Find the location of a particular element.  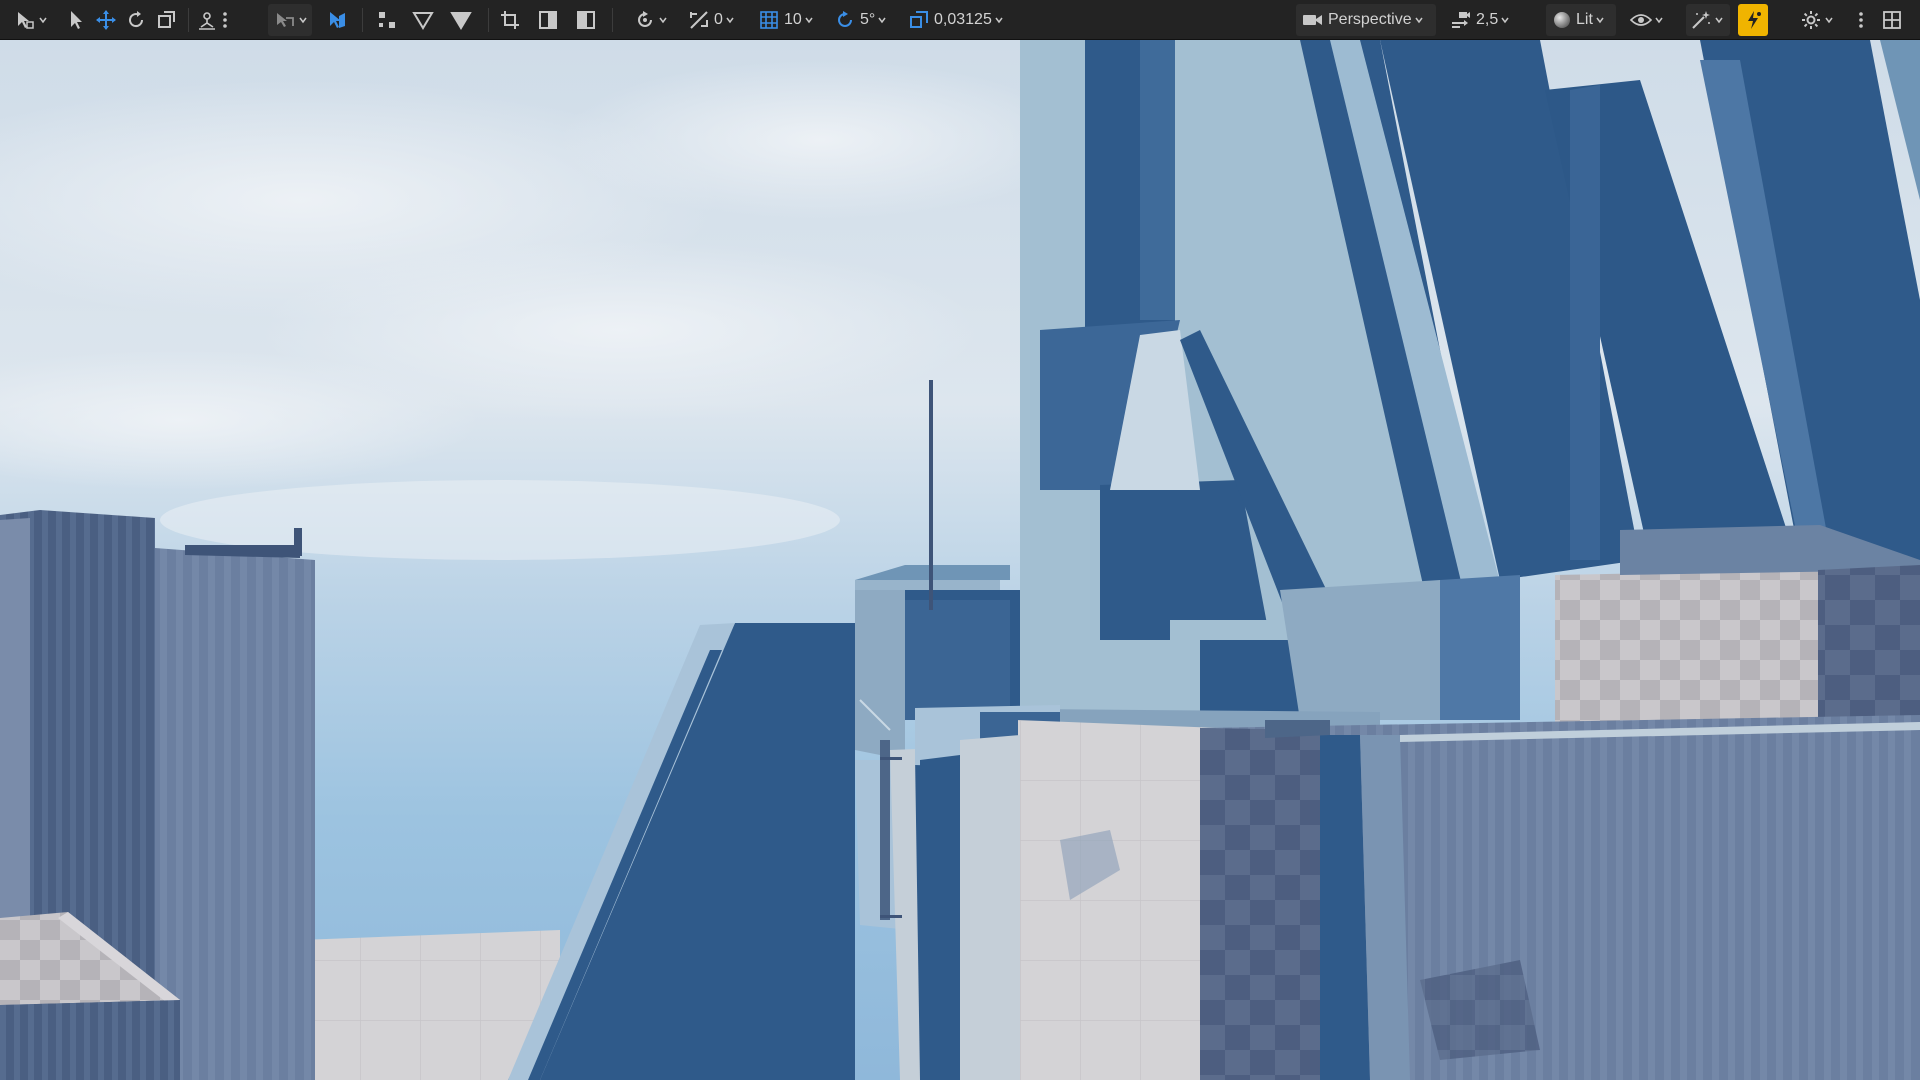

snap-move-icon is located at coordinates (699, 20).